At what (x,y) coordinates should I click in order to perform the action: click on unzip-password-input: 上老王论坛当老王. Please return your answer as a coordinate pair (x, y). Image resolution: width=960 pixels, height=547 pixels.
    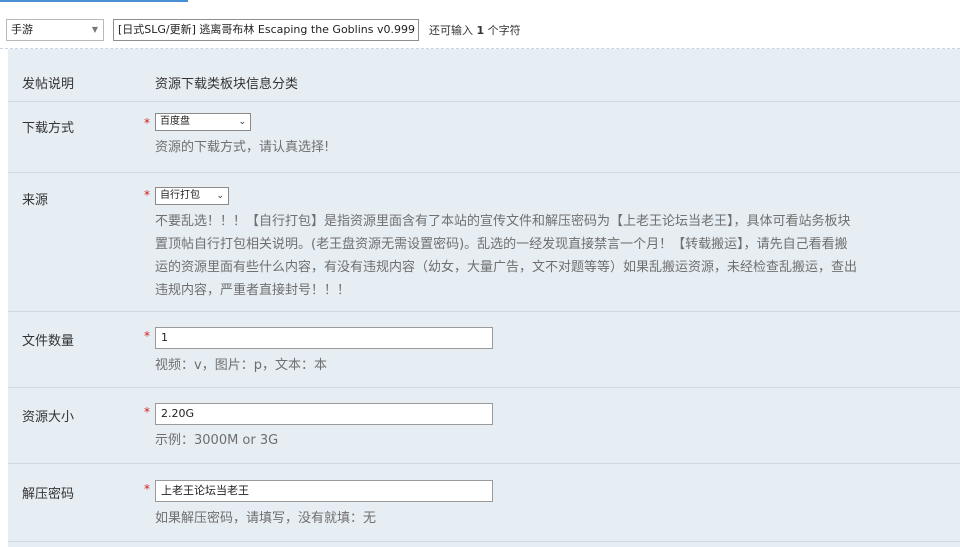
    Looking at the image, I should click on (324, 491).